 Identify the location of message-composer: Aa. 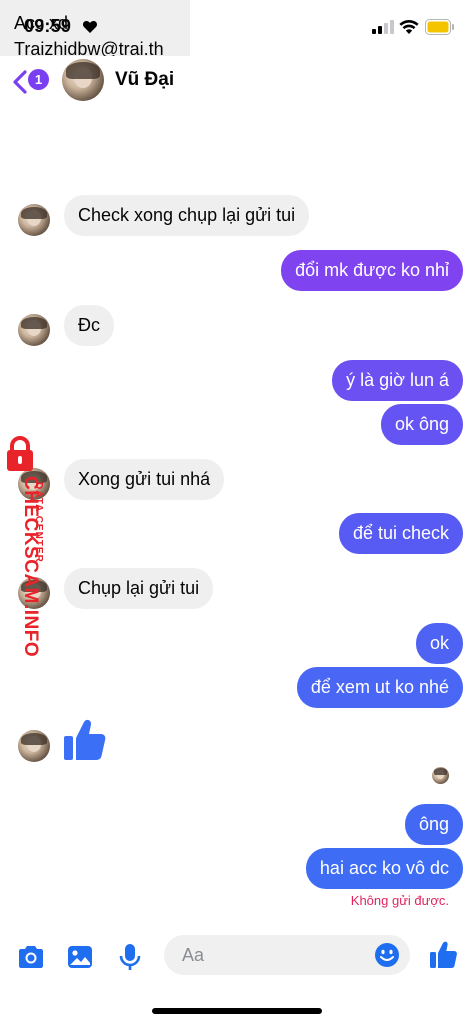
(236, 955).